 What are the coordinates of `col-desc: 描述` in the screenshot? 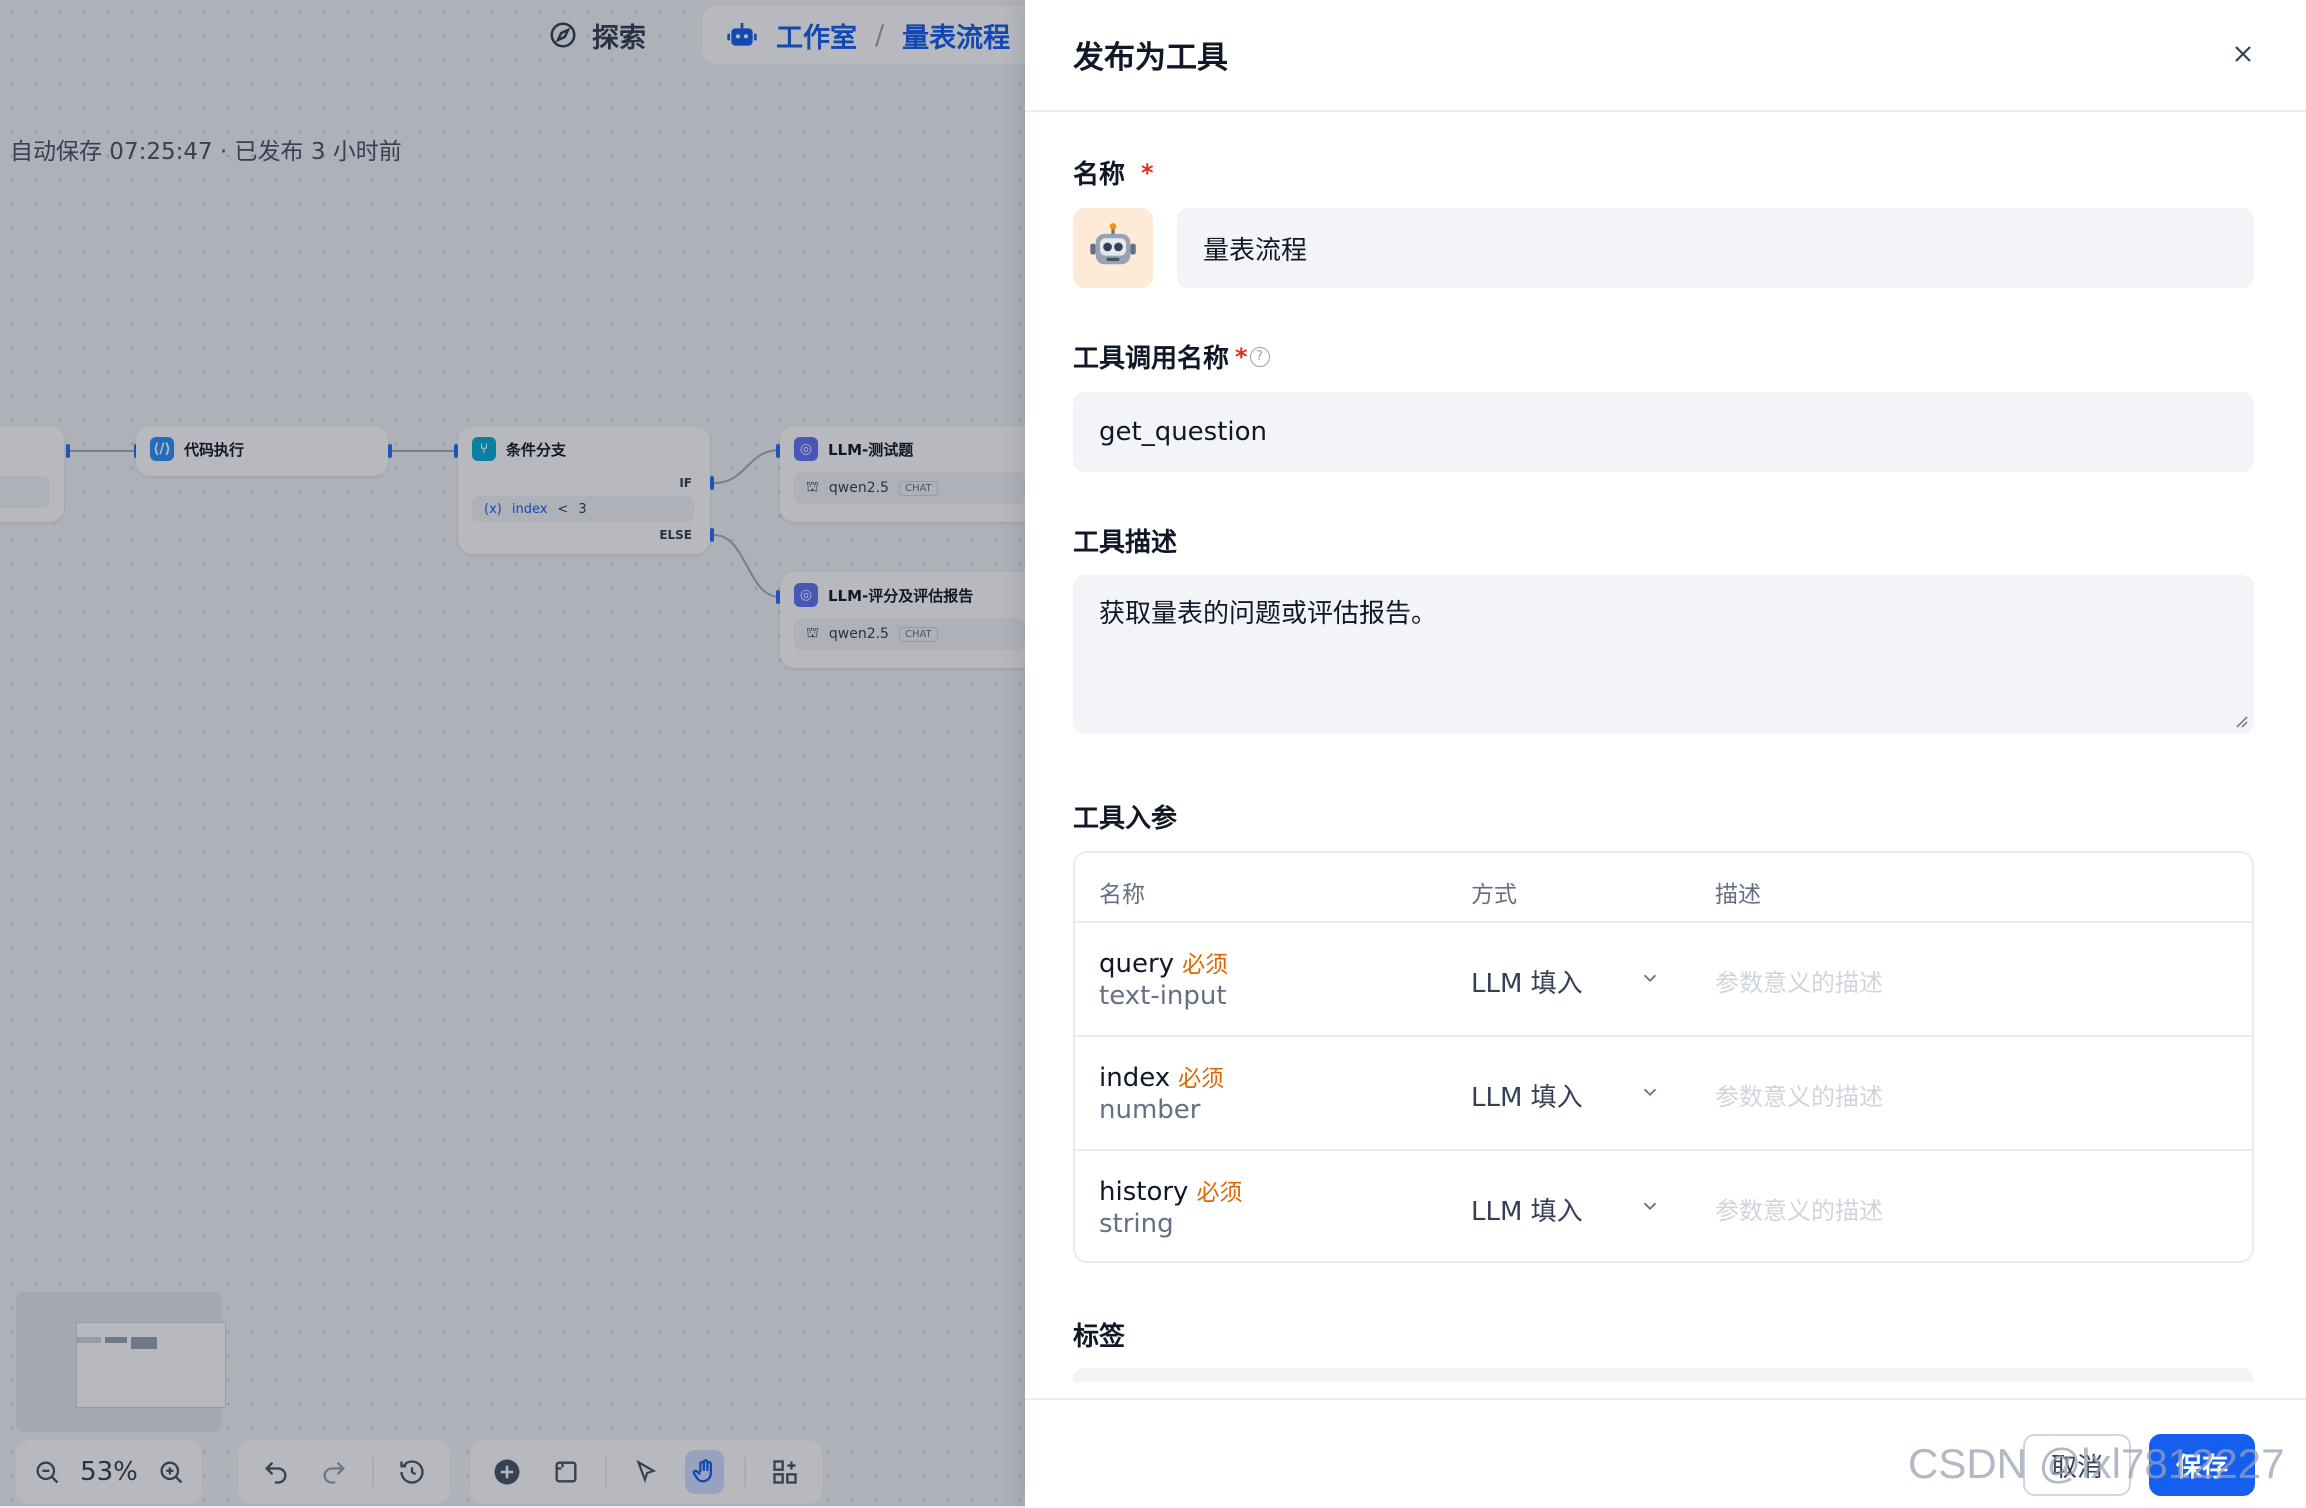 It's located at (1738, 895).